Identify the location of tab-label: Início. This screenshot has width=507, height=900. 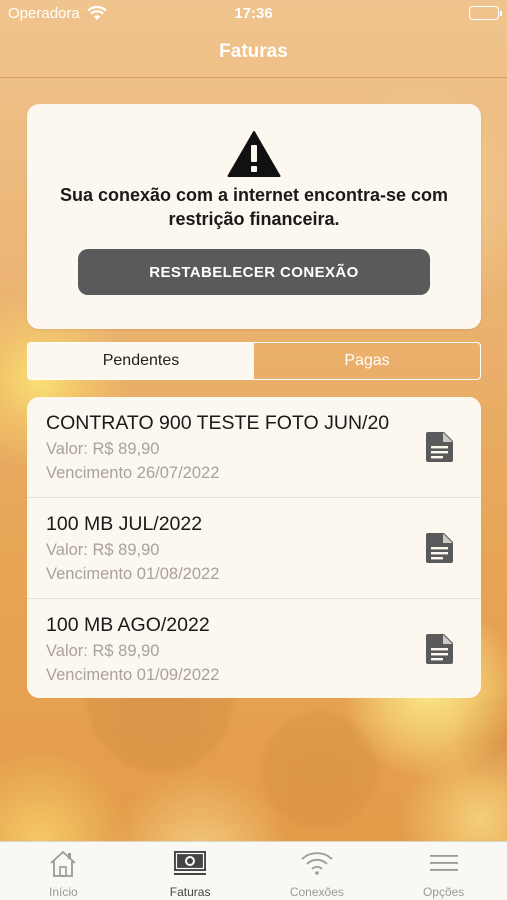
(63, 892).